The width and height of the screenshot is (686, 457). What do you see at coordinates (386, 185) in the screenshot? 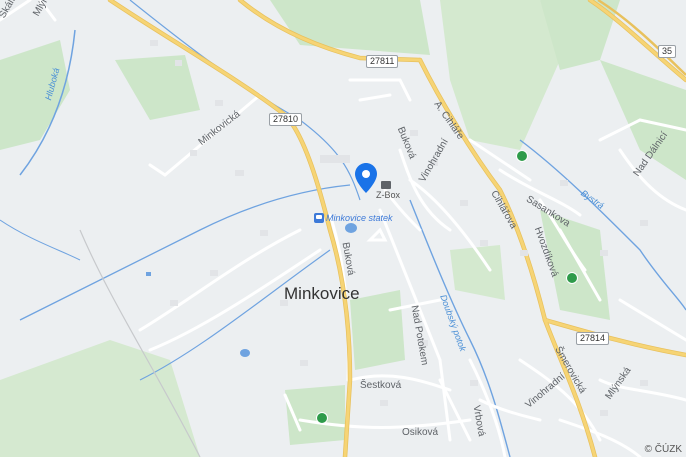
I see `parcel-box-icon` at bounding box center [386, 185].